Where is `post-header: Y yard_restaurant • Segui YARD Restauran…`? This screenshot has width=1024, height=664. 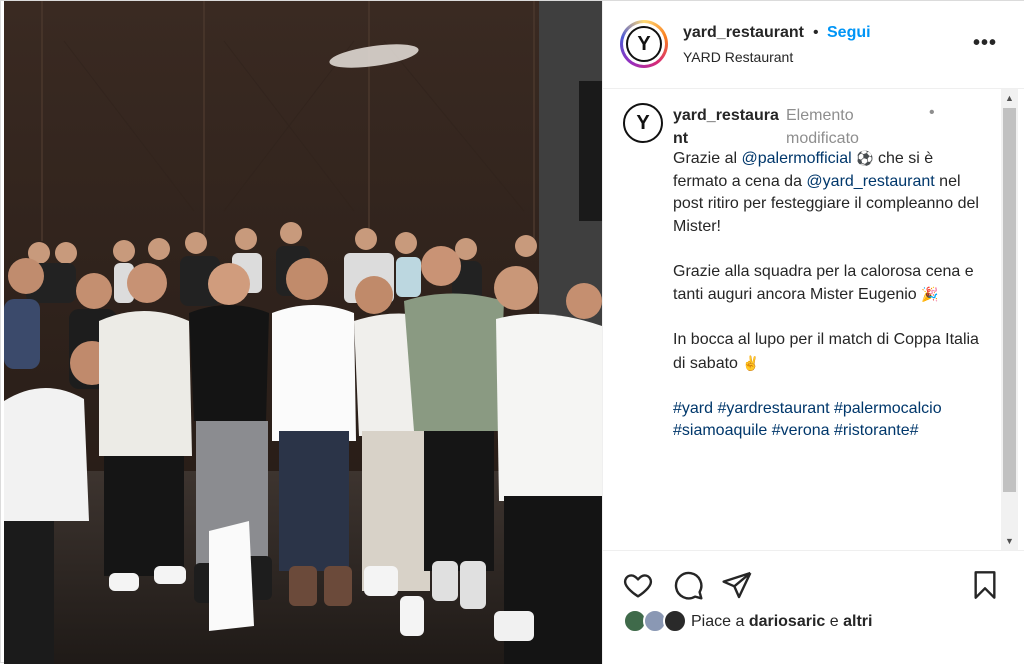
post-header: Y yard_restaurant • Segui YARD Restauran… is located at coordinates (813, 45).